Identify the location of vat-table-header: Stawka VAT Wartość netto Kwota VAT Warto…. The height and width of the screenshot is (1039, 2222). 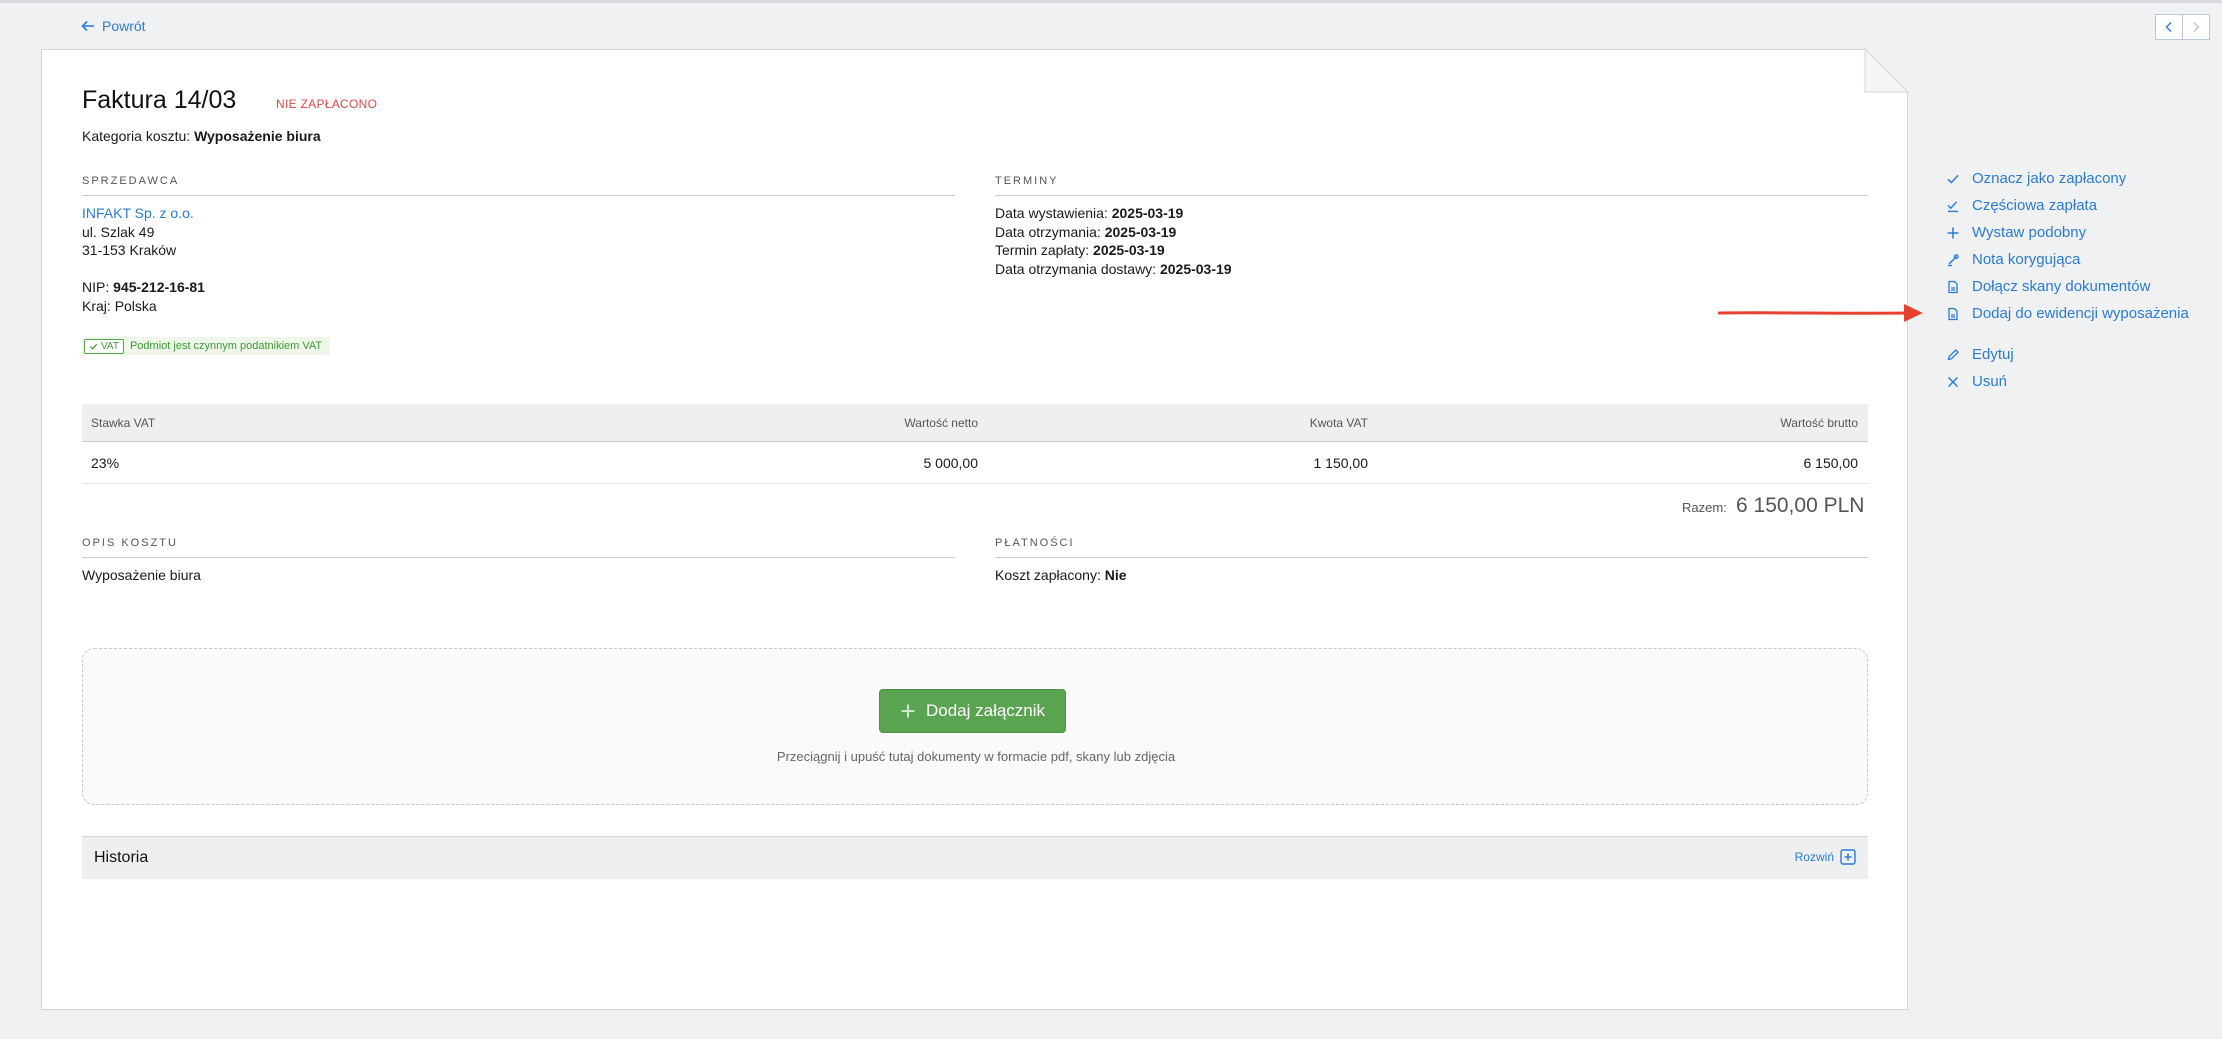
(975, 423).